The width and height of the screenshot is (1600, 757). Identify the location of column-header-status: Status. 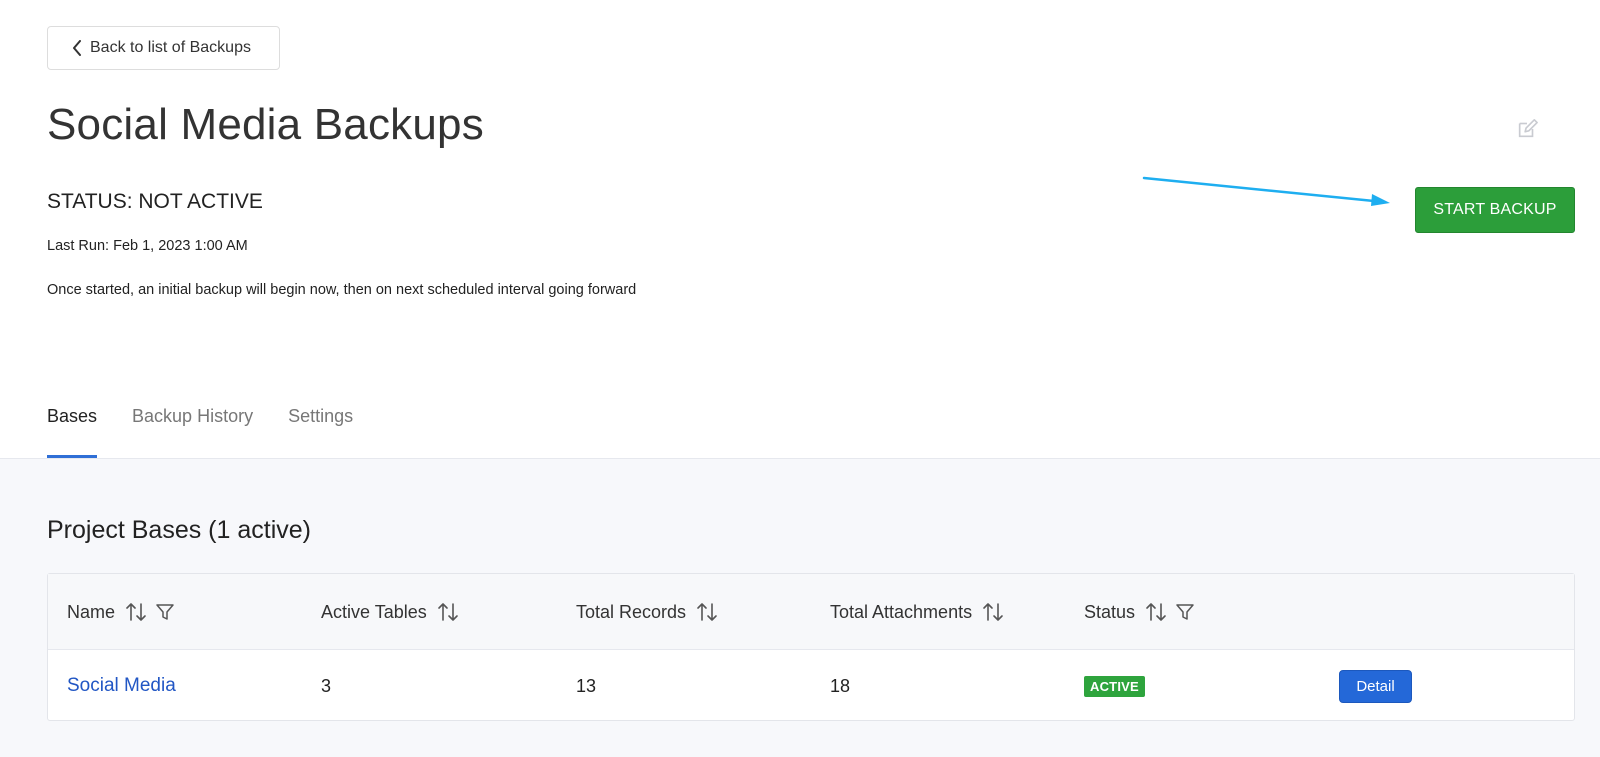
(1143, 612).